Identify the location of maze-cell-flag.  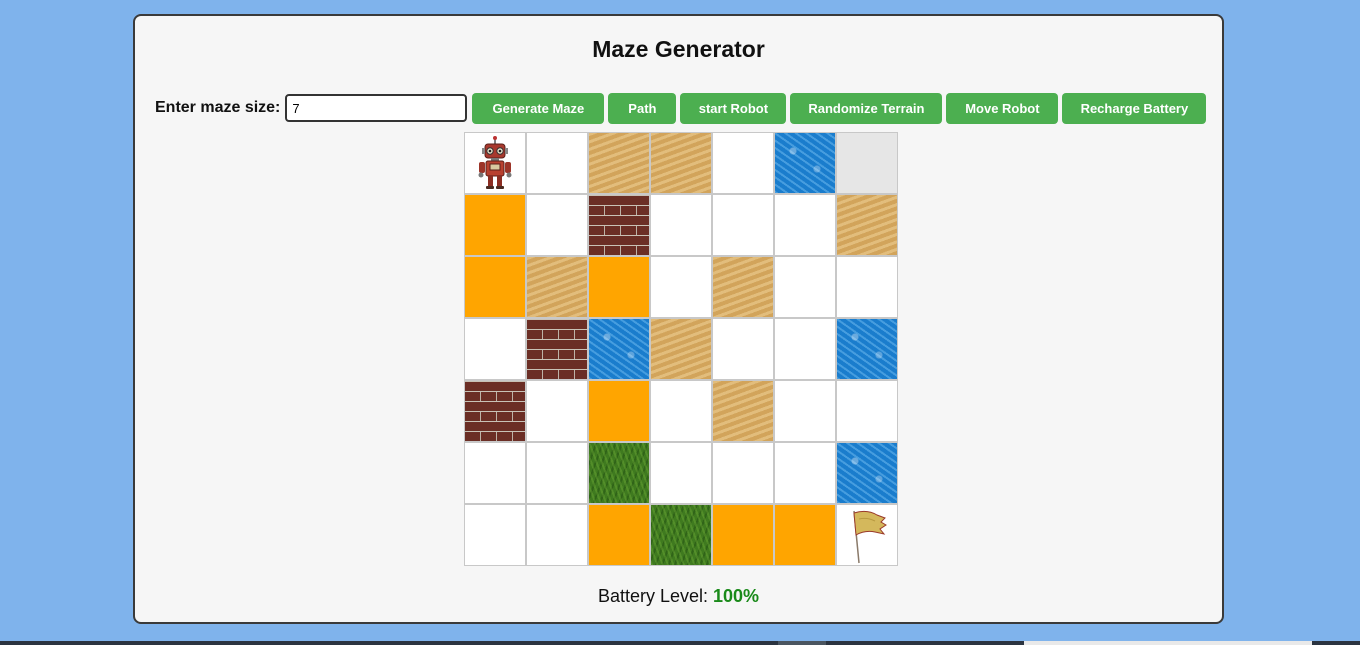
(867, 535).